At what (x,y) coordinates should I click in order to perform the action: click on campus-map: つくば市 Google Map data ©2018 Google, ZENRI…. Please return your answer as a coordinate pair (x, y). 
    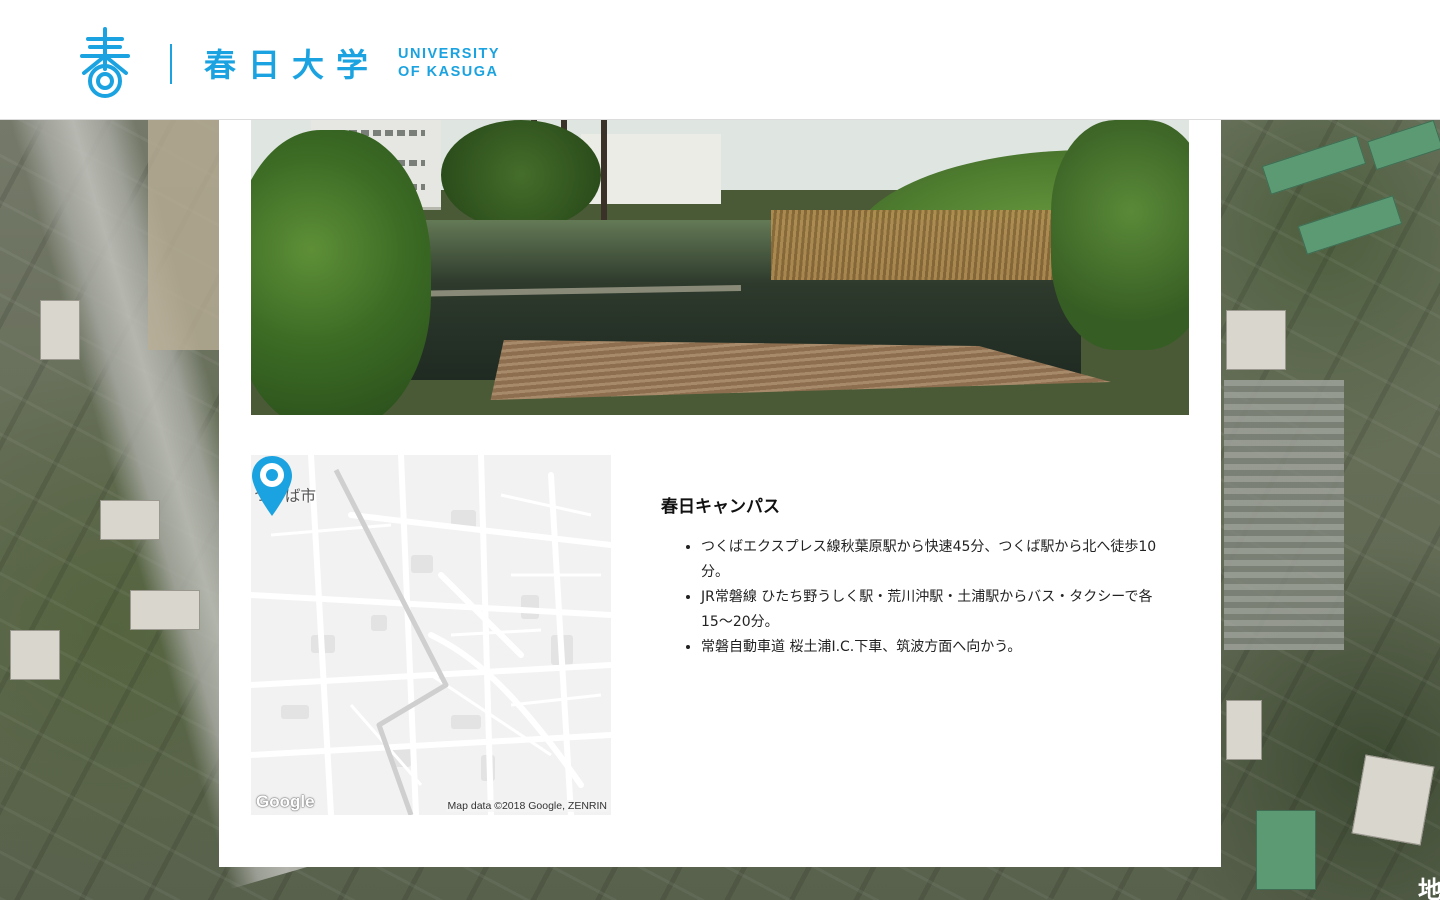
    Looking at the image, I should click on (431, 635).